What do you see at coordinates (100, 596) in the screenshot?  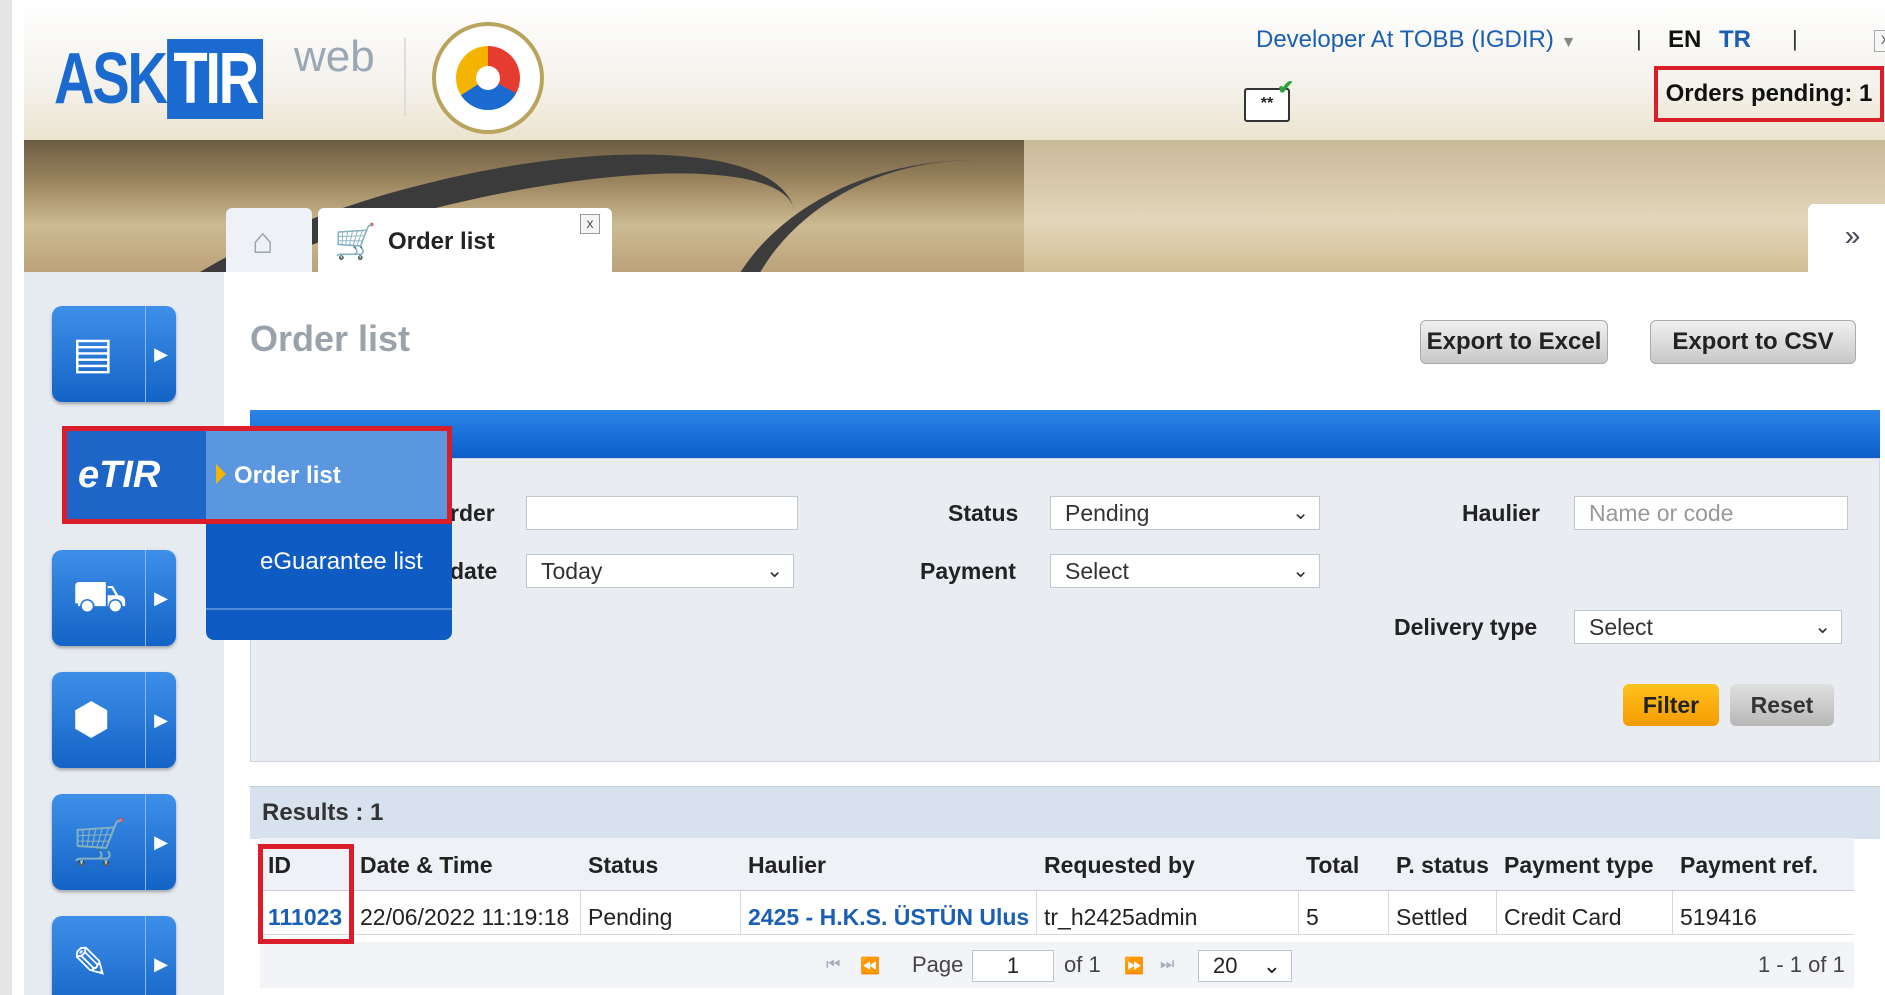 I see `truck-icon: ⛟` at bounding box center [100, 596].